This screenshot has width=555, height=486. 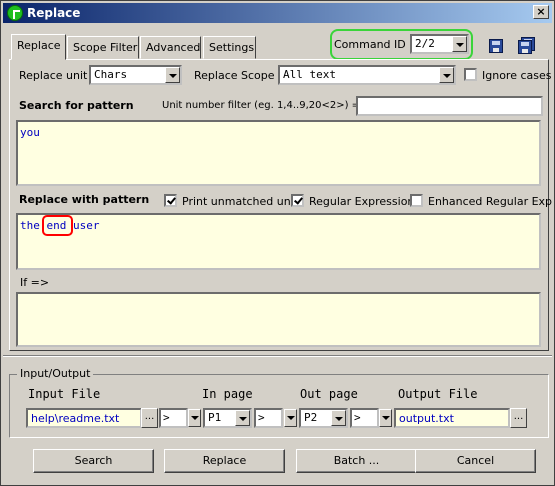 I want to click on in-page-value: P1, so click(x=215, y=417).